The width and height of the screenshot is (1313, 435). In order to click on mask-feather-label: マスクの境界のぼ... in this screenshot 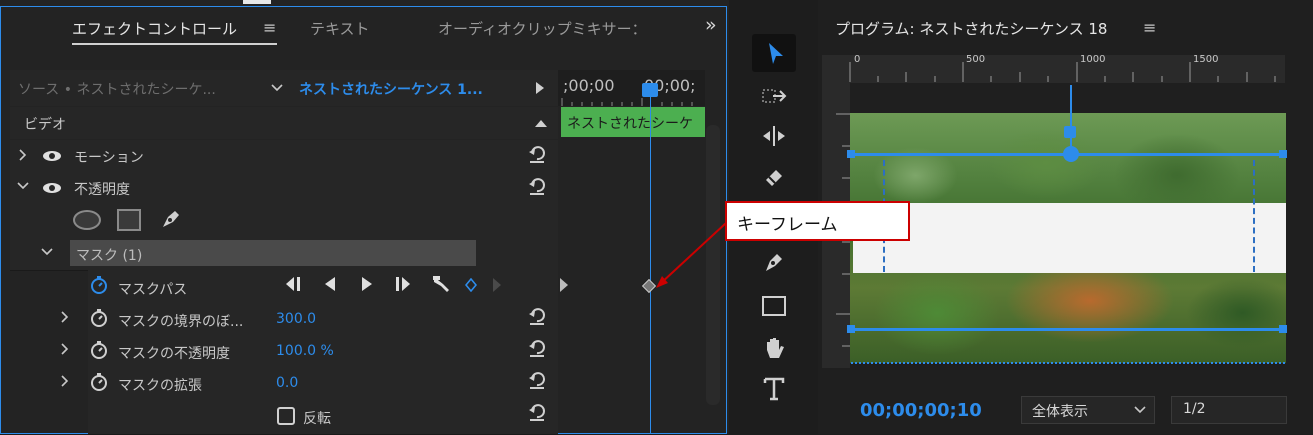, I will do `click(181, 322)`.